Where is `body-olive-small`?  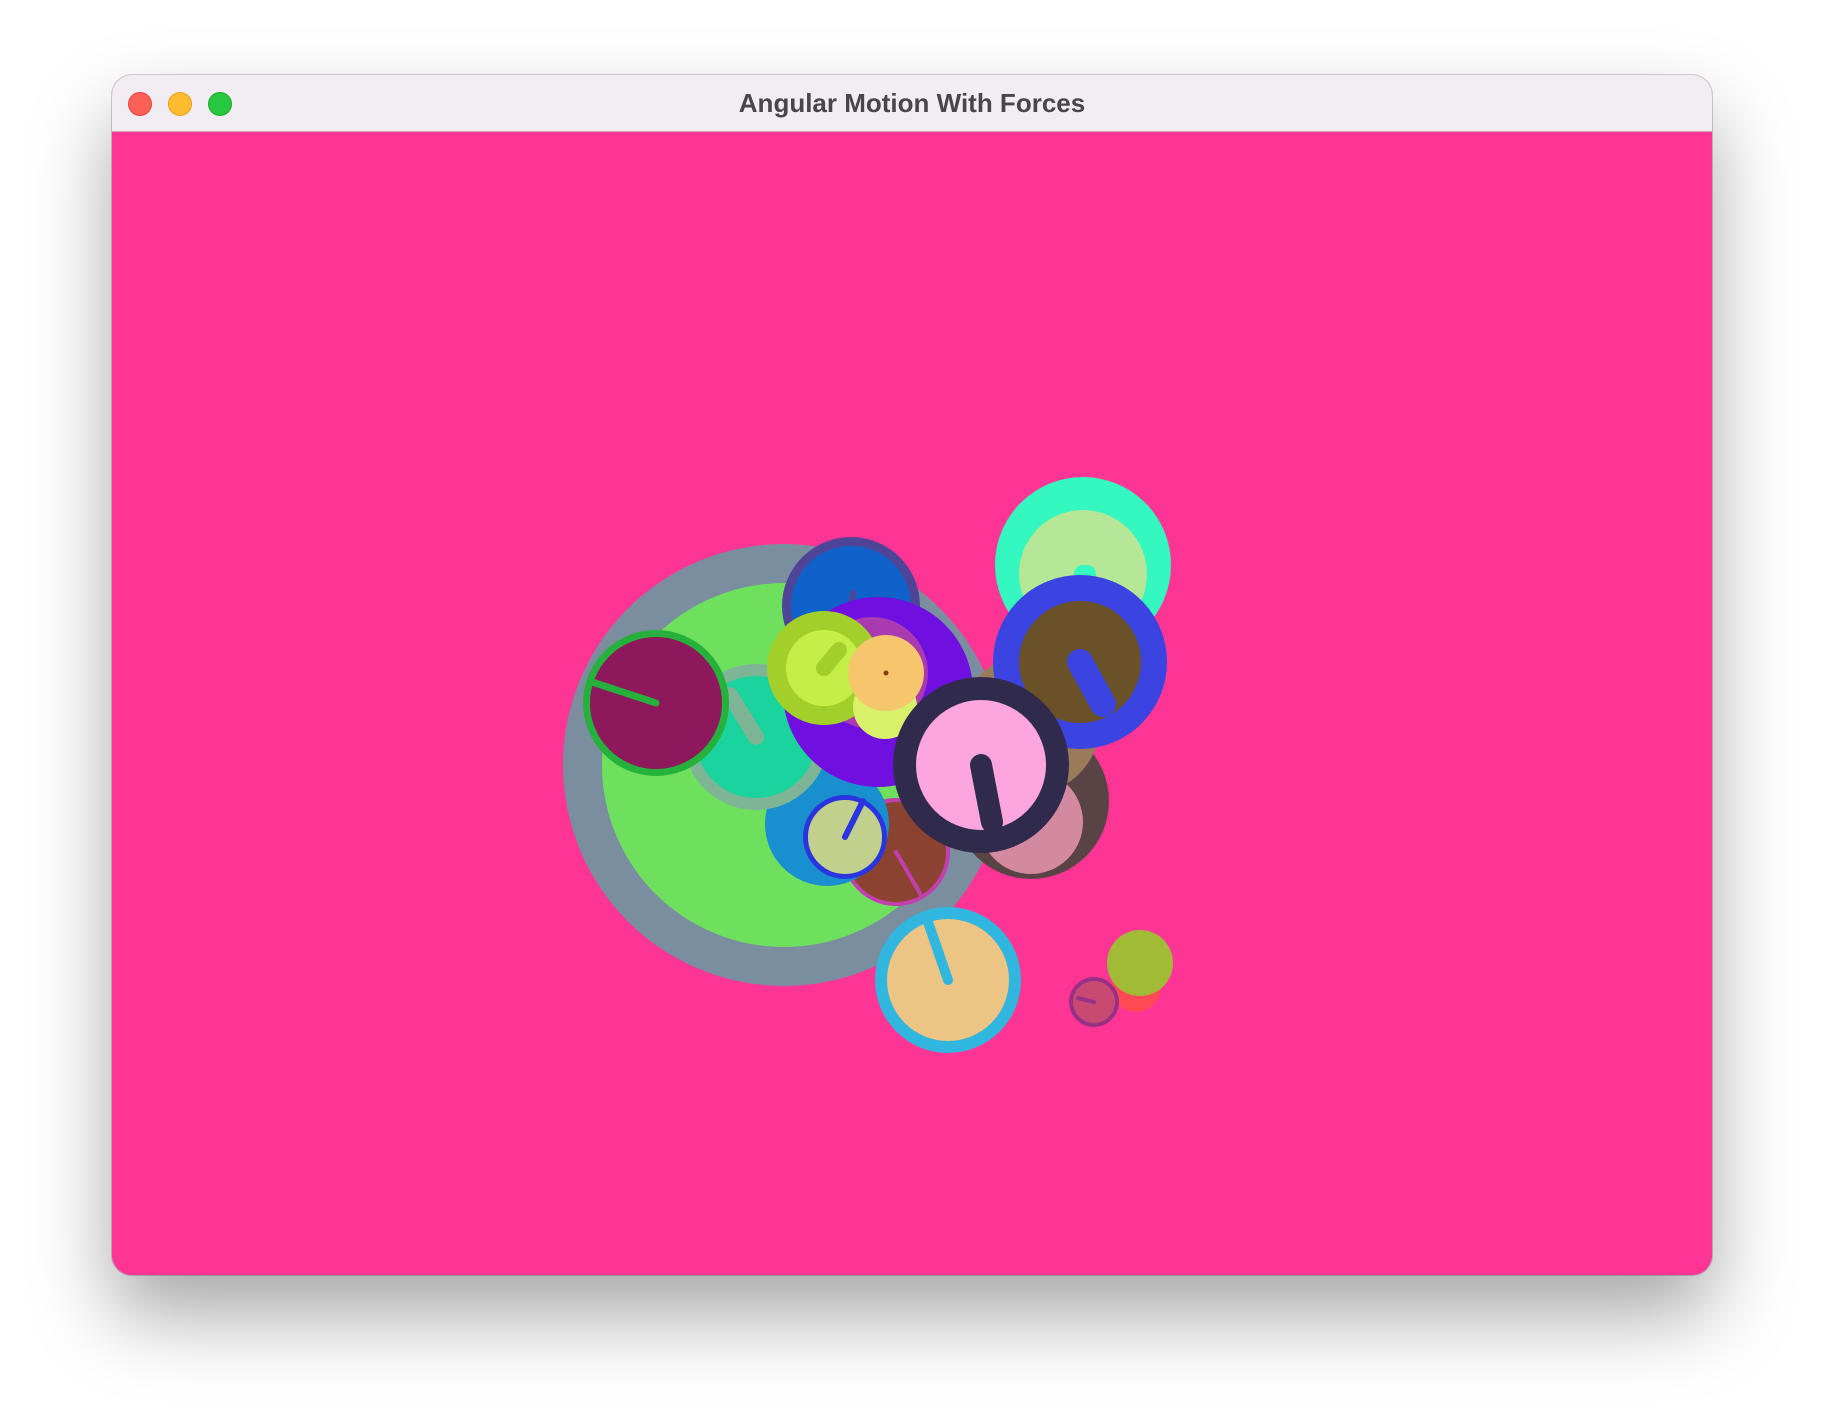 body-olive-small is located at coordinates (1140, 963).